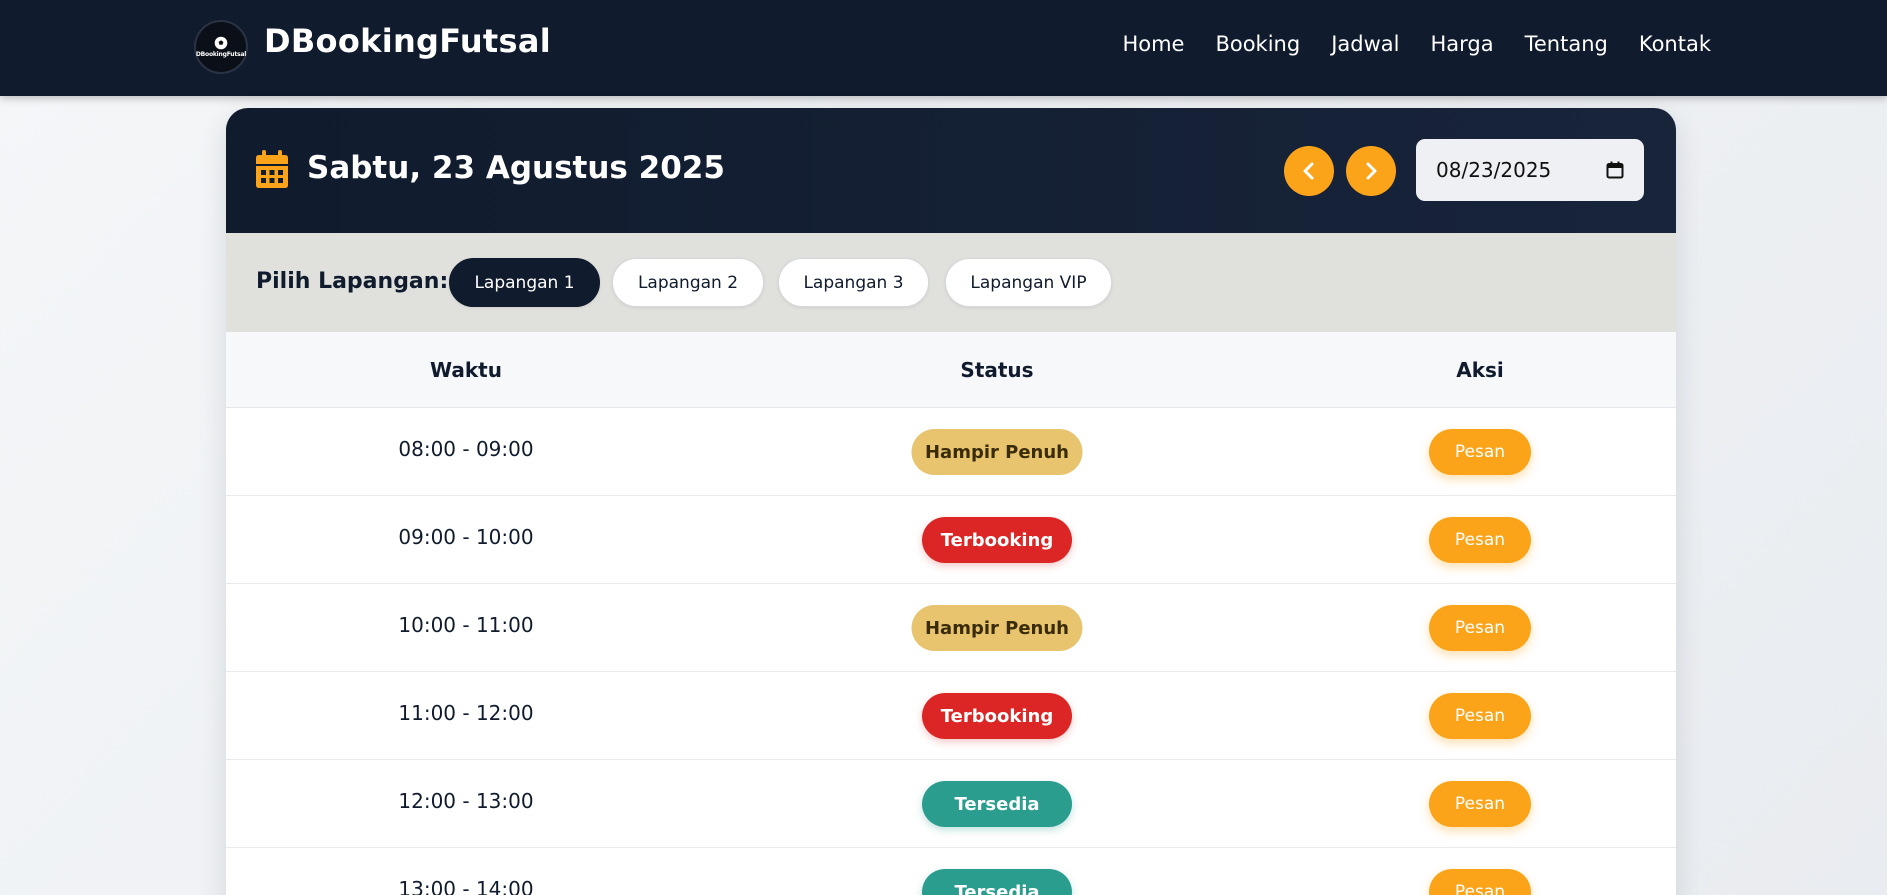  What do you see at coordinates (853, 282) in the screenshot?
I see `field-tab-lapangan-3: Lapangan 3` at bounding box center [853, 282].